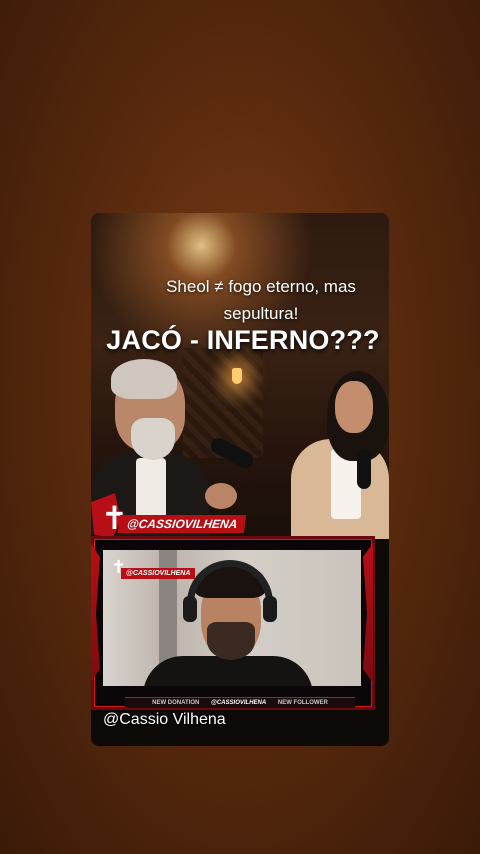 The height and width of the screenshot is (854, 480). I want to click on caption-line-2: sepultura!, so click(261, 313).